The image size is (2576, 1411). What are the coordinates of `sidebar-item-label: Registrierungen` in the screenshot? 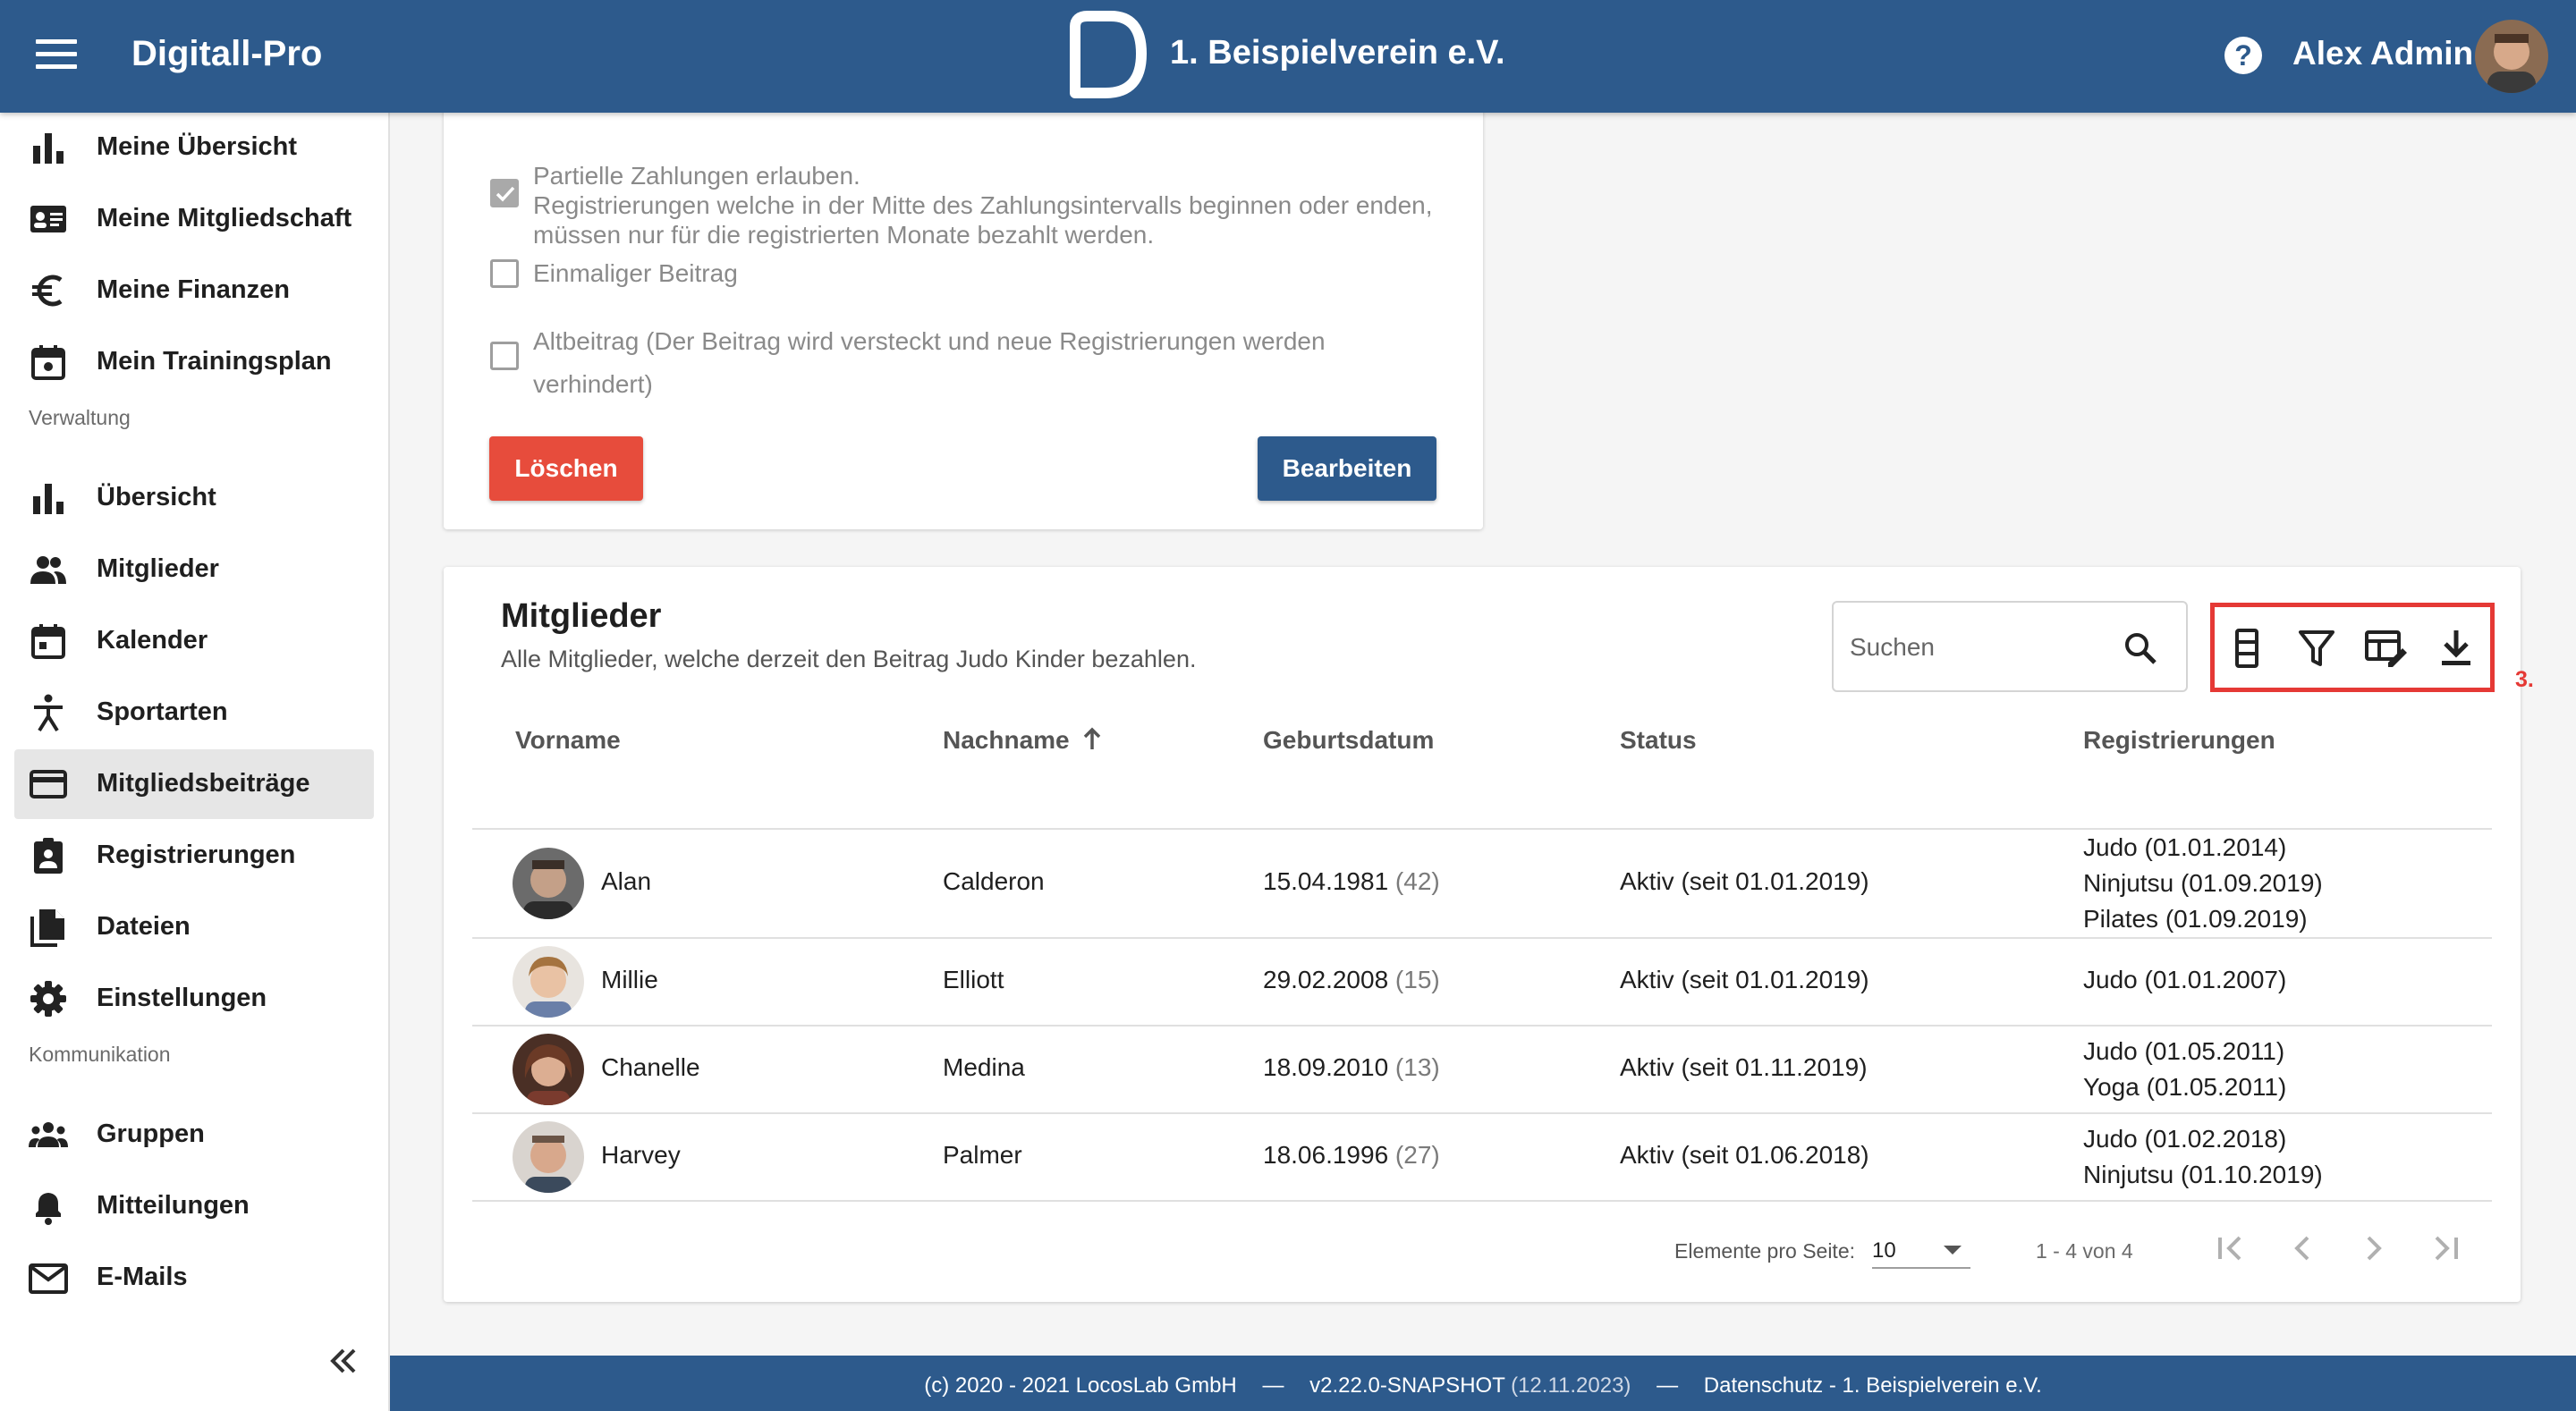 It's located at (196, 855).